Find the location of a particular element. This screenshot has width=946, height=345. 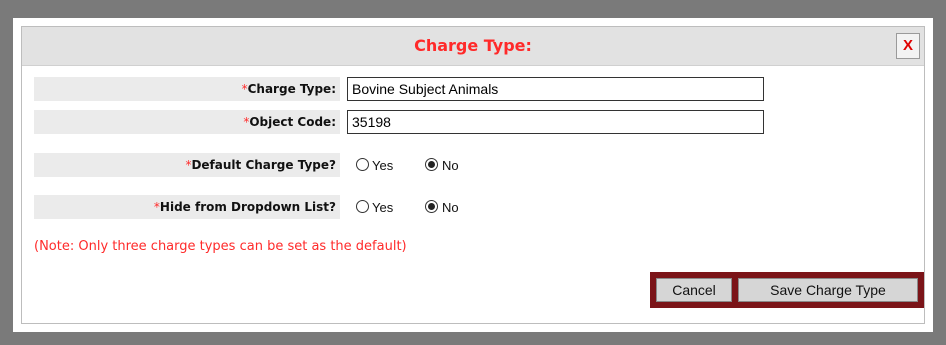

default-charge-type-label: *Default Charge Type? is located at coordinates (187, 165).